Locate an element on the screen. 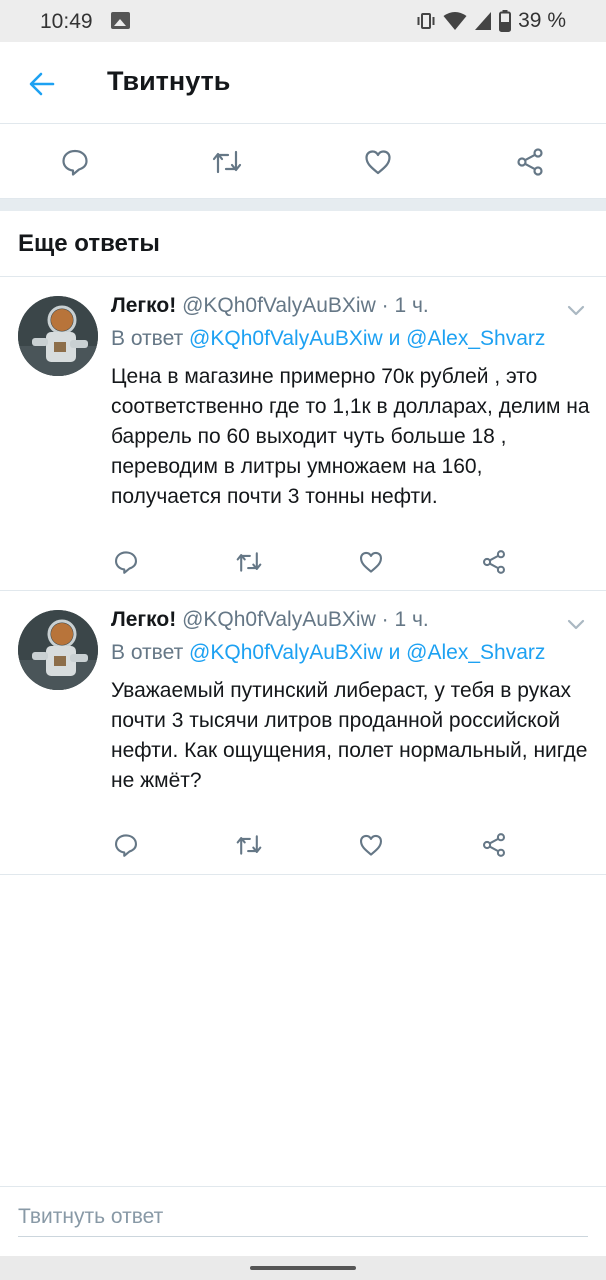 The image size is (606, 1280). arrow-left-icon is located at coordinates (42, 84).